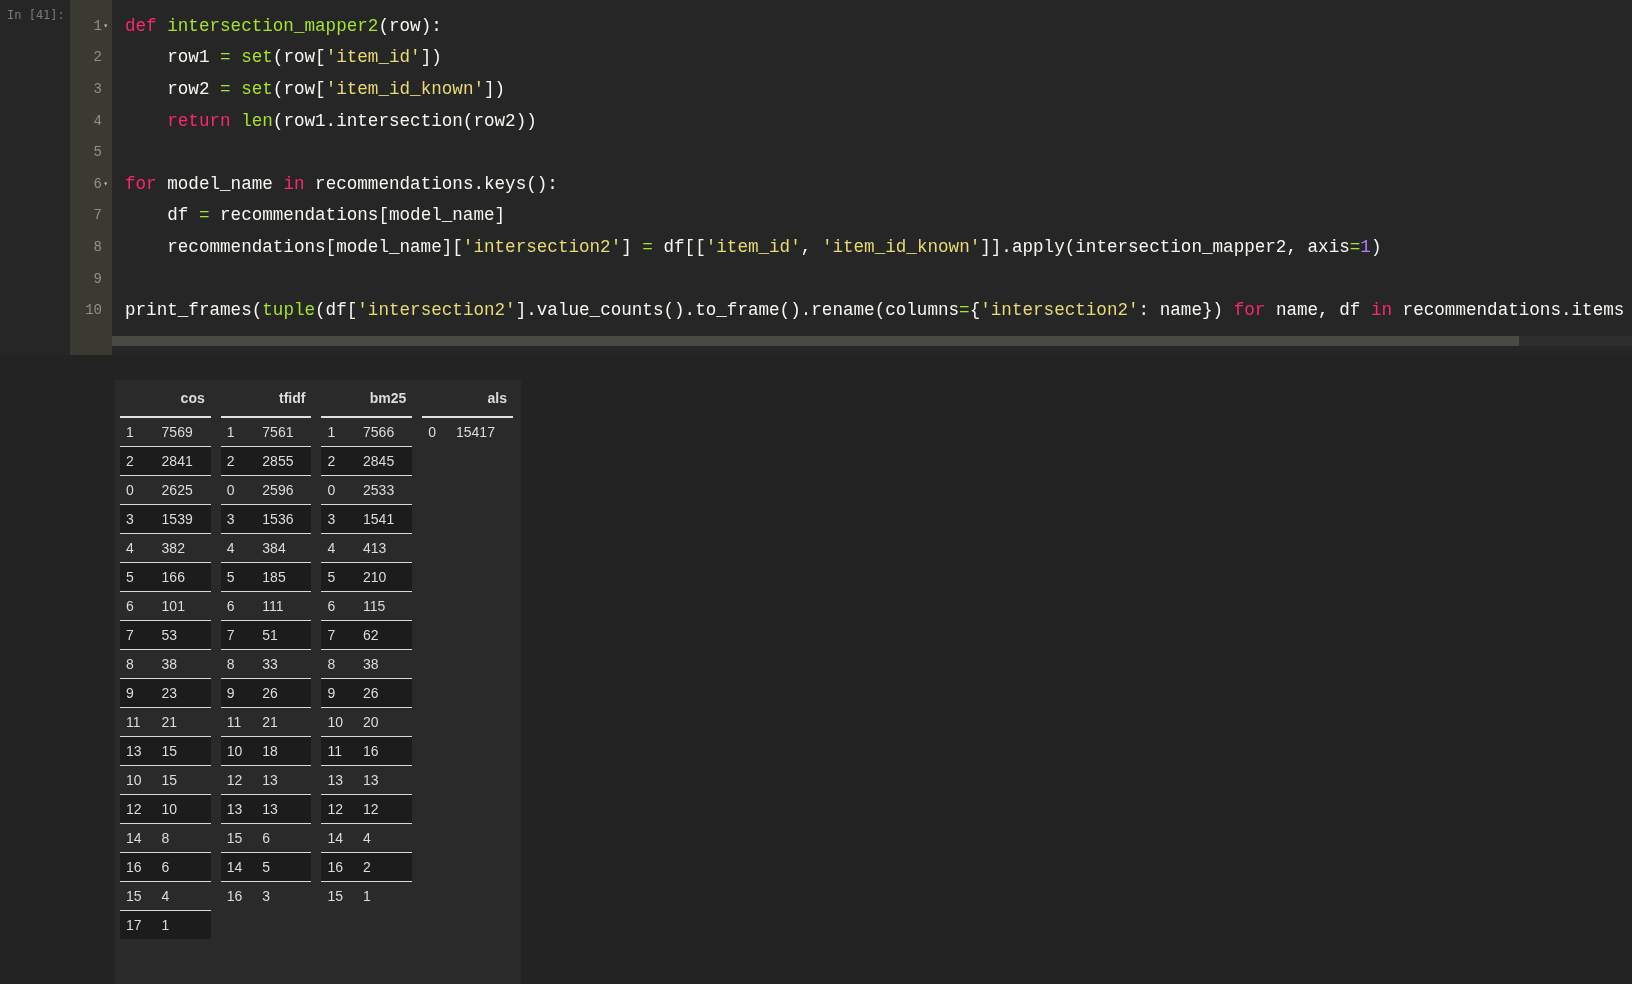 The height and width of the screenshot is (984, 1632). Describe the element at coordinates (875, 310) in the screenshot. I see `code-line: print_frames(tuple(df['intersection2'].value_counts().to_frame().rename(columns={'intersection2': name}) for name, df in recommendations.items` at that location.